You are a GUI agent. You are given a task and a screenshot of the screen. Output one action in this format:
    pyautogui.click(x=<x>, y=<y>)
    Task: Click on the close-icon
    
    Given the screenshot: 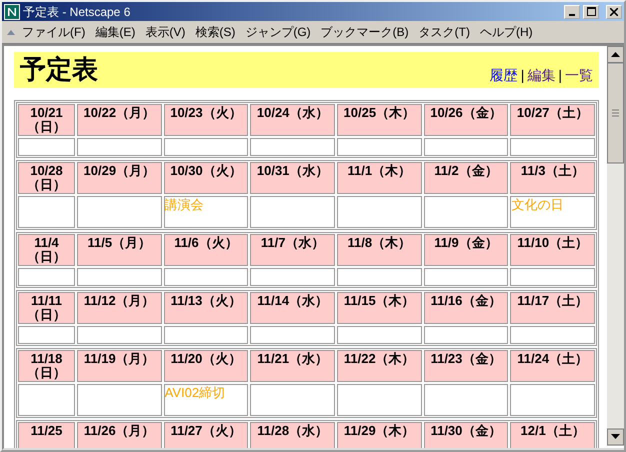 What is the action you would take?
    pyautogui.click(x=614, y=12)
    